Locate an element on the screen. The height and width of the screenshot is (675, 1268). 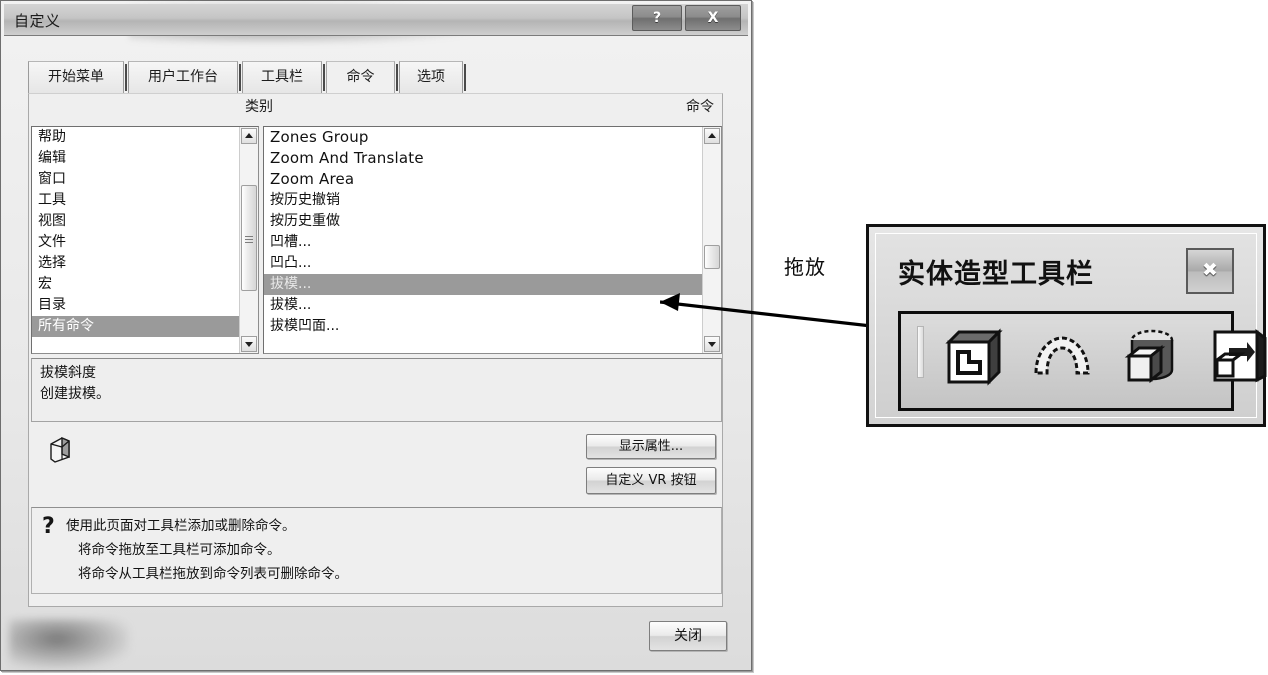
tab-label: 工具栏 is located at coordinates (282, 77).